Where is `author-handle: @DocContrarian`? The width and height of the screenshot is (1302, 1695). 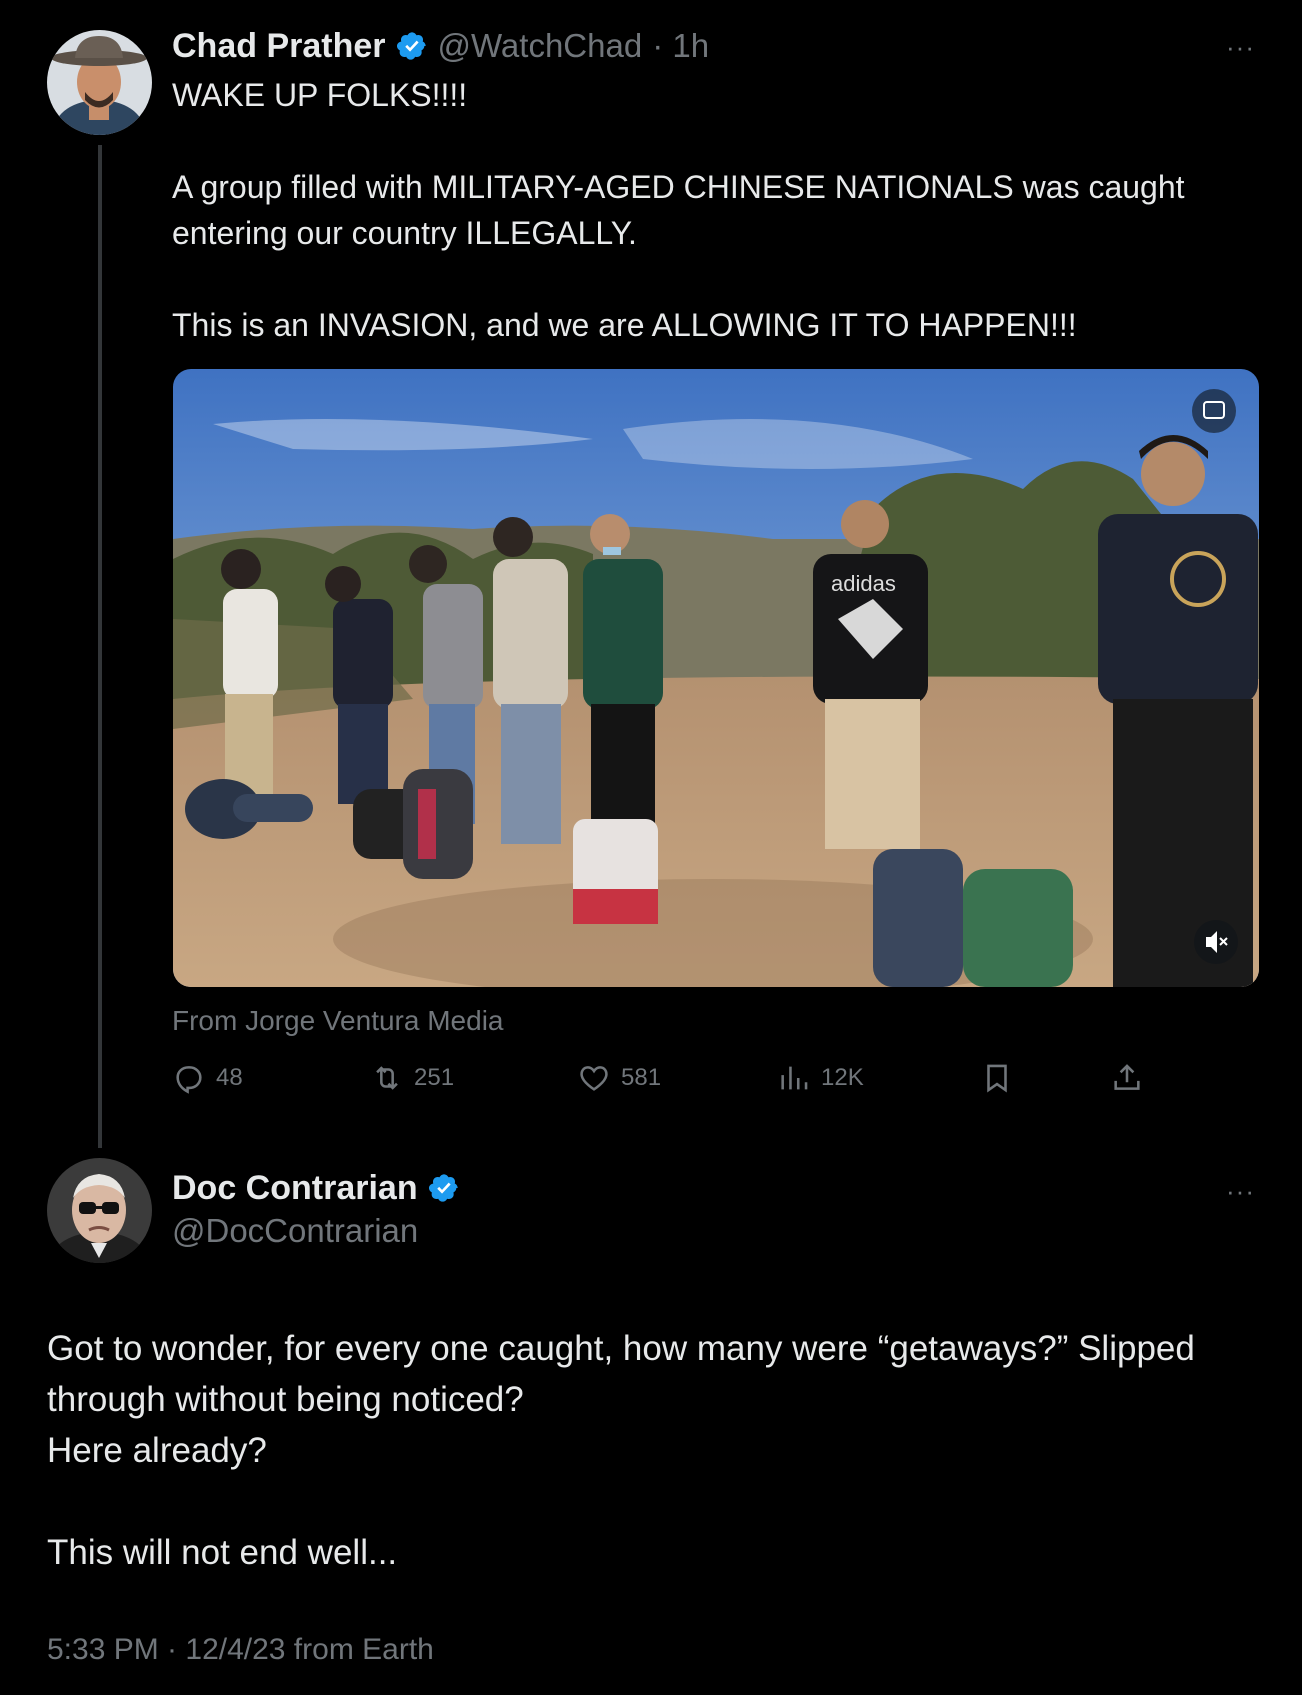
author-handle: @DocContrarian is located at coordinates (295, 1231).